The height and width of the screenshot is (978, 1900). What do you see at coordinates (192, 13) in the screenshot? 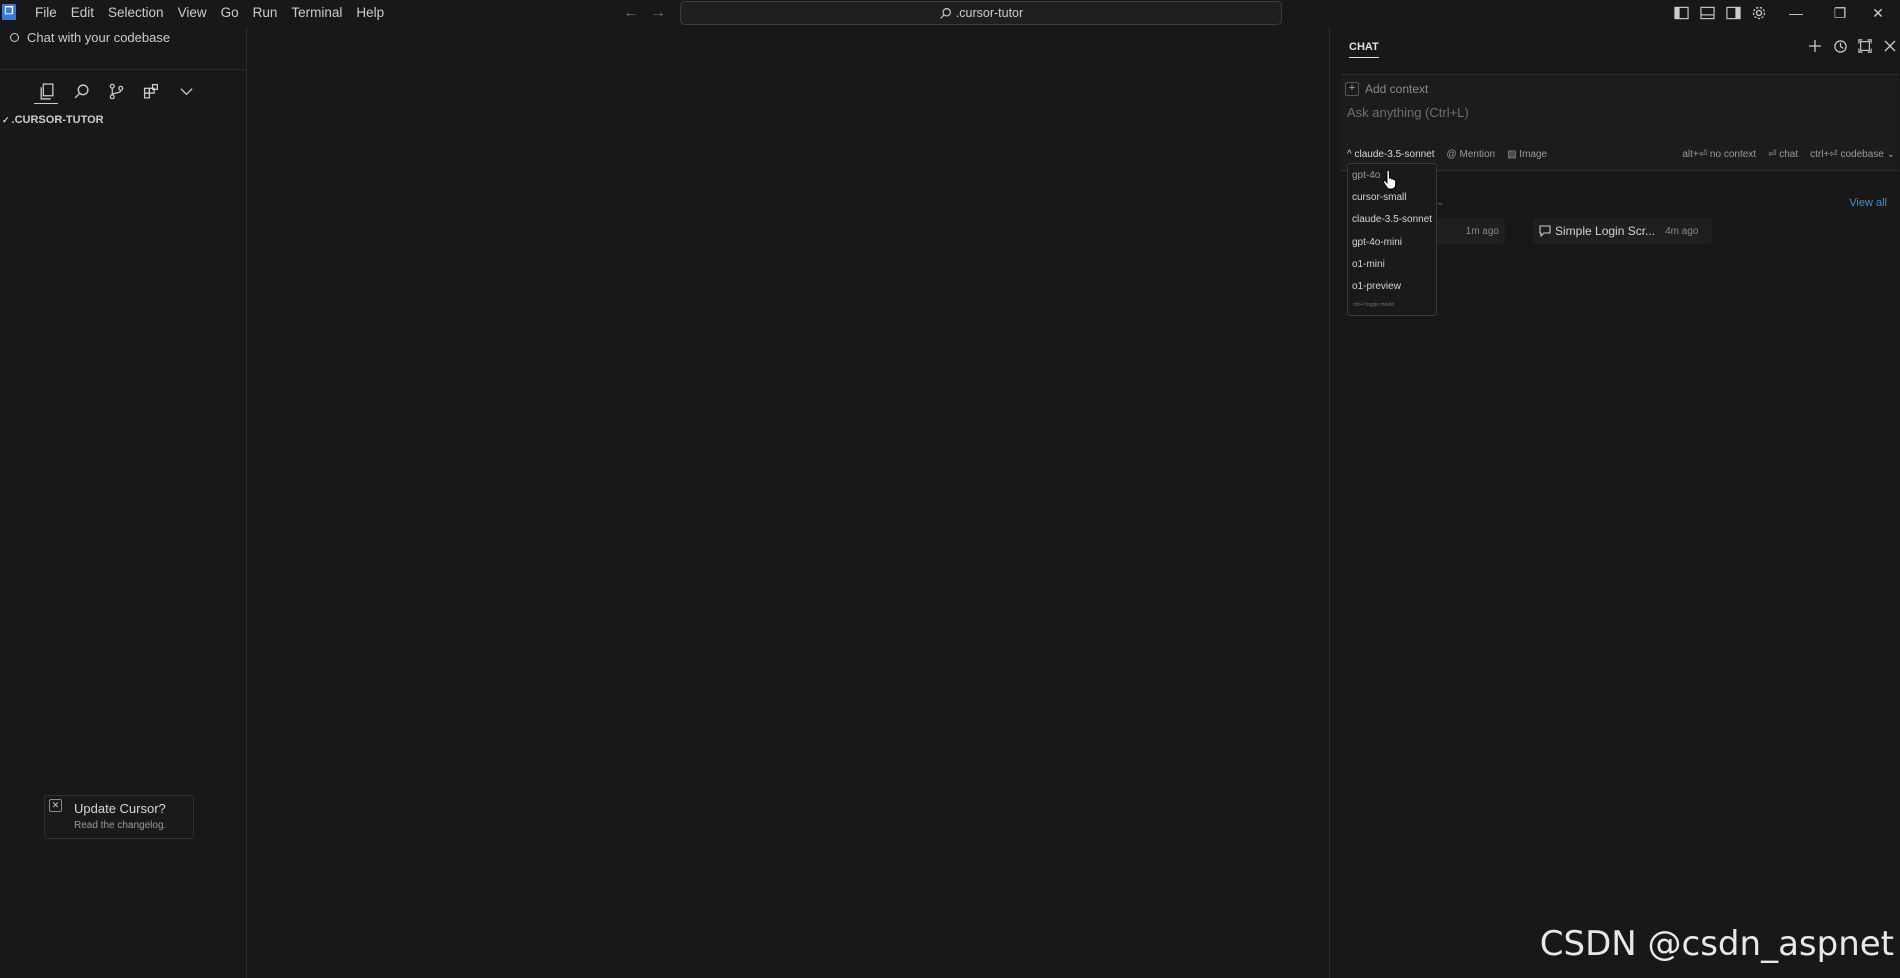
I see `menu-view: View` at bounding box center [192, 13].